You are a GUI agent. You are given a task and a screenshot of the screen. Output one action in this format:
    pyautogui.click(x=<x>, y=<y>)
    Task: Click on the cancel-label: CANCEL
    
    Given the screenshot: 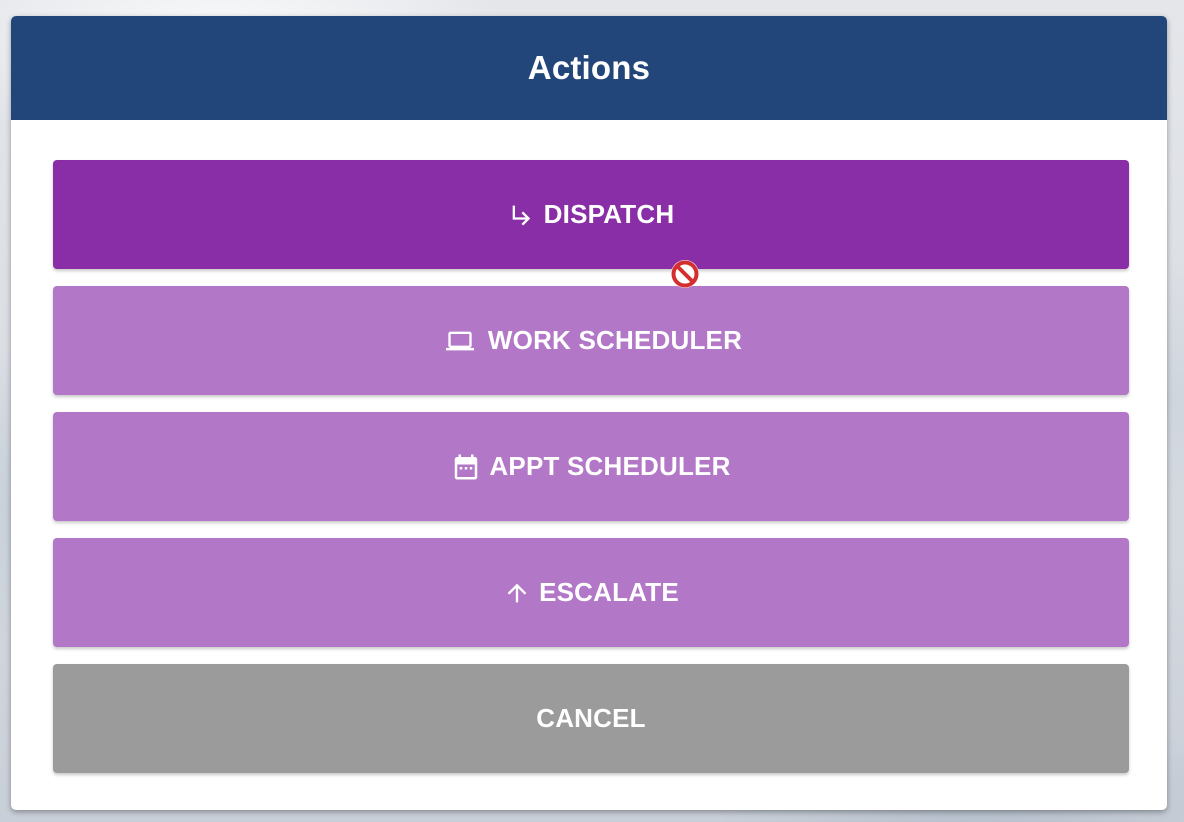 What is the action you would take?
    pyautogui.click(x=591, y=718)
    